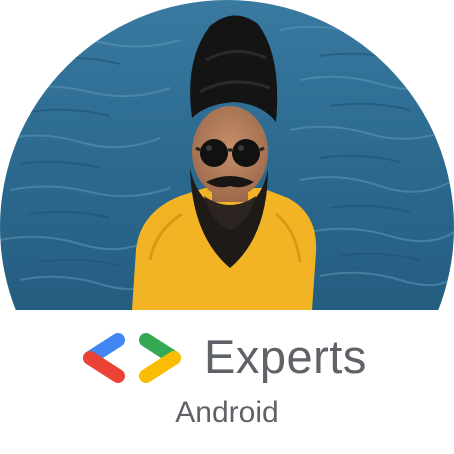  Describe the element at coordinates (285, 356) in the screenshot. I see `program-label: Experts` at that location.